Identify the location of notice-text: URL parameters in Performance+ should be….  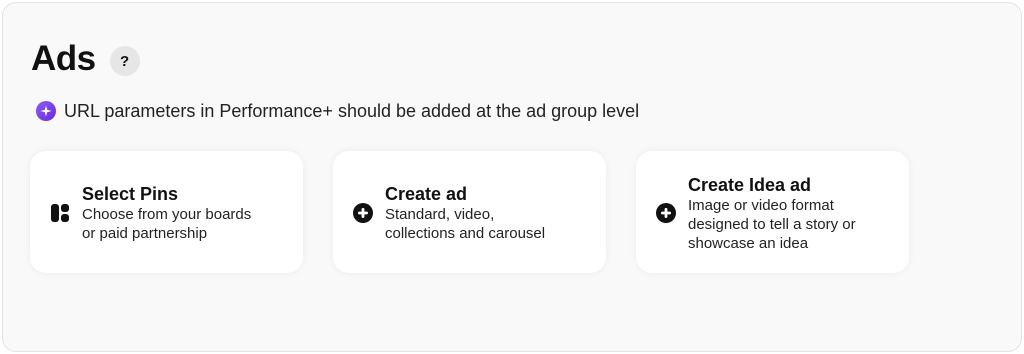
(352, 111).